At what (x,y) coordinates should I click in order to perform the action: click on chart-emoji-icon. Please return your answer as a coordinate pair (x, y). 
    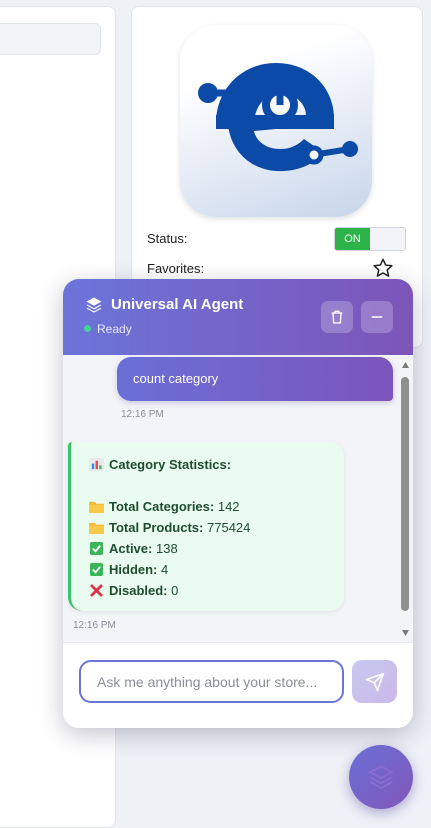
    Looking at the image, I should click on (96, 464).